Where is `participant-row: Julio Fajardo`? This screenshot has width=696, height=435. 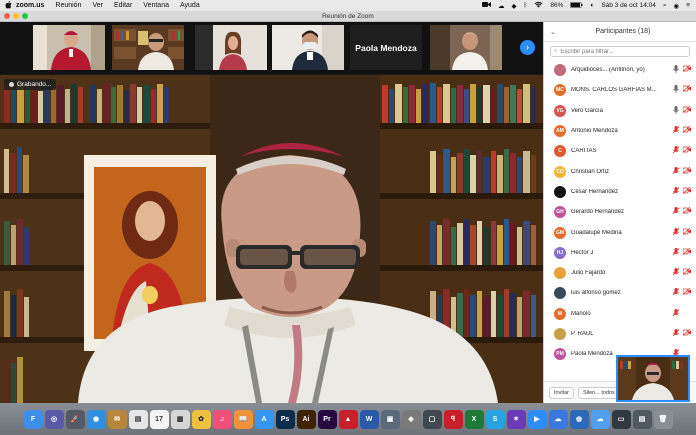 participant-row: Julio Fajardo is located at coordinates (620, 273).